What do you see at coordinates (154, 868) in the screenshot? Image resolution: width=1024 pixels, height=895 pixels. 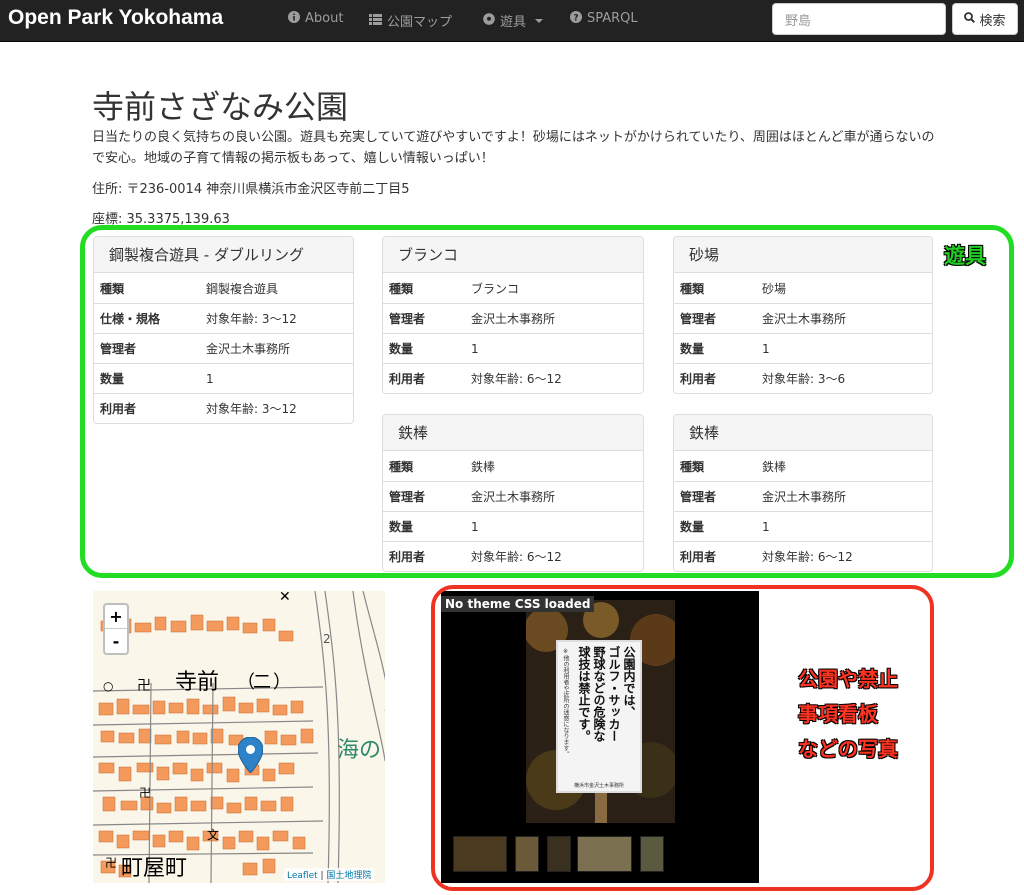 I see `map-label-machiya: 町屋町` at bounding box center [154, 868].